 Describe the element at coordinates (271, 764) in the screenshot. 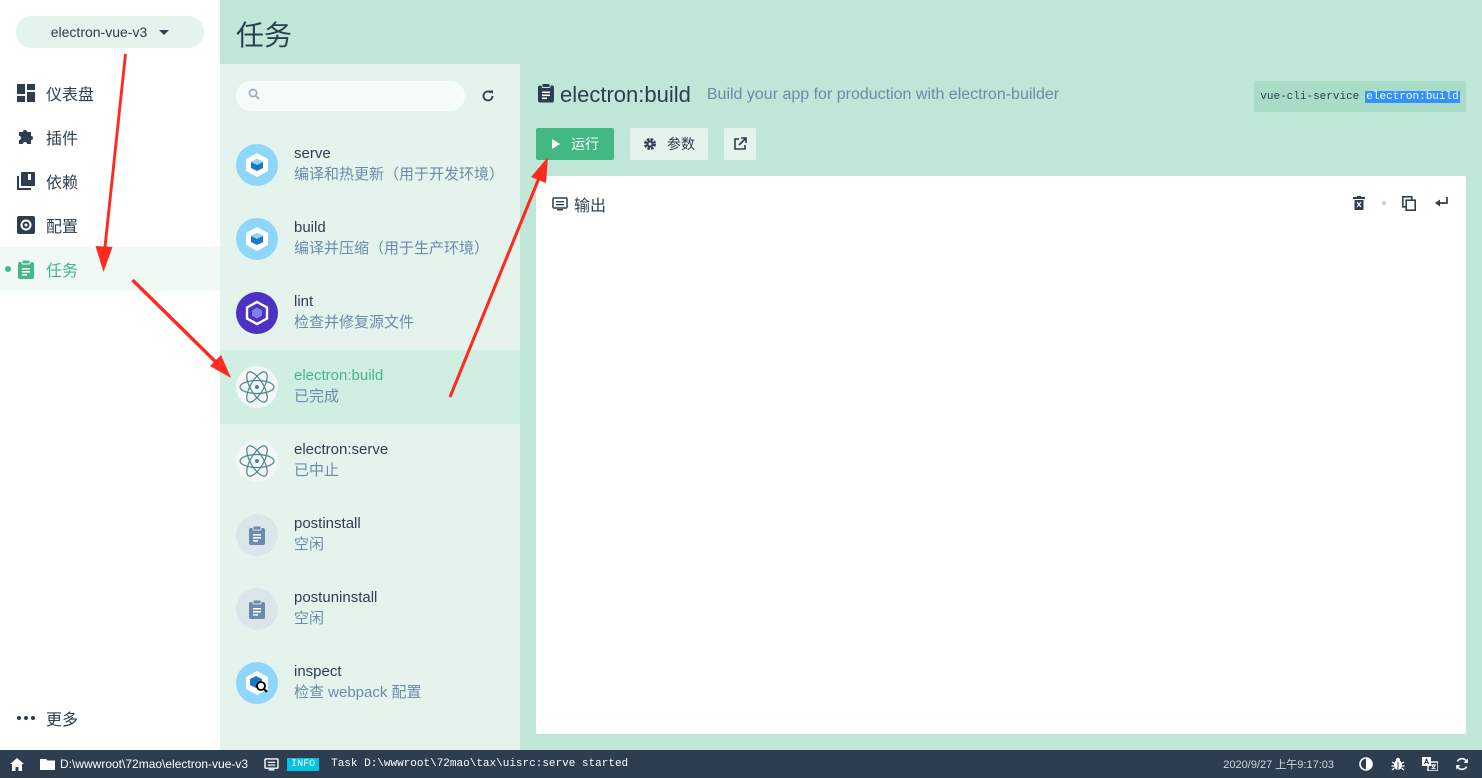

I see `terminal-icon` at that location.